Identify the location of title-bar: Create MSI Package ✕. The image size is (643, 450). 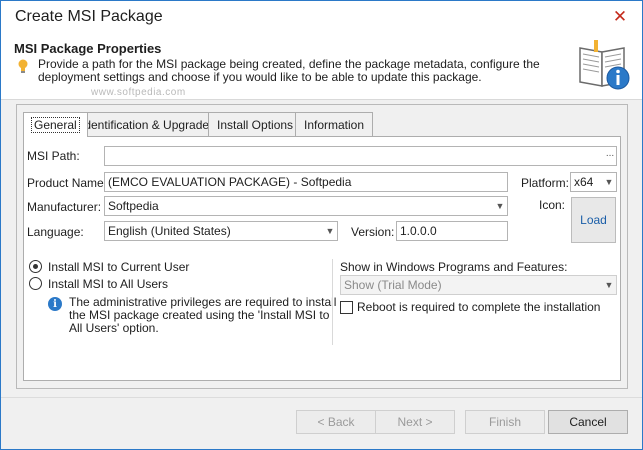
(321, 17).